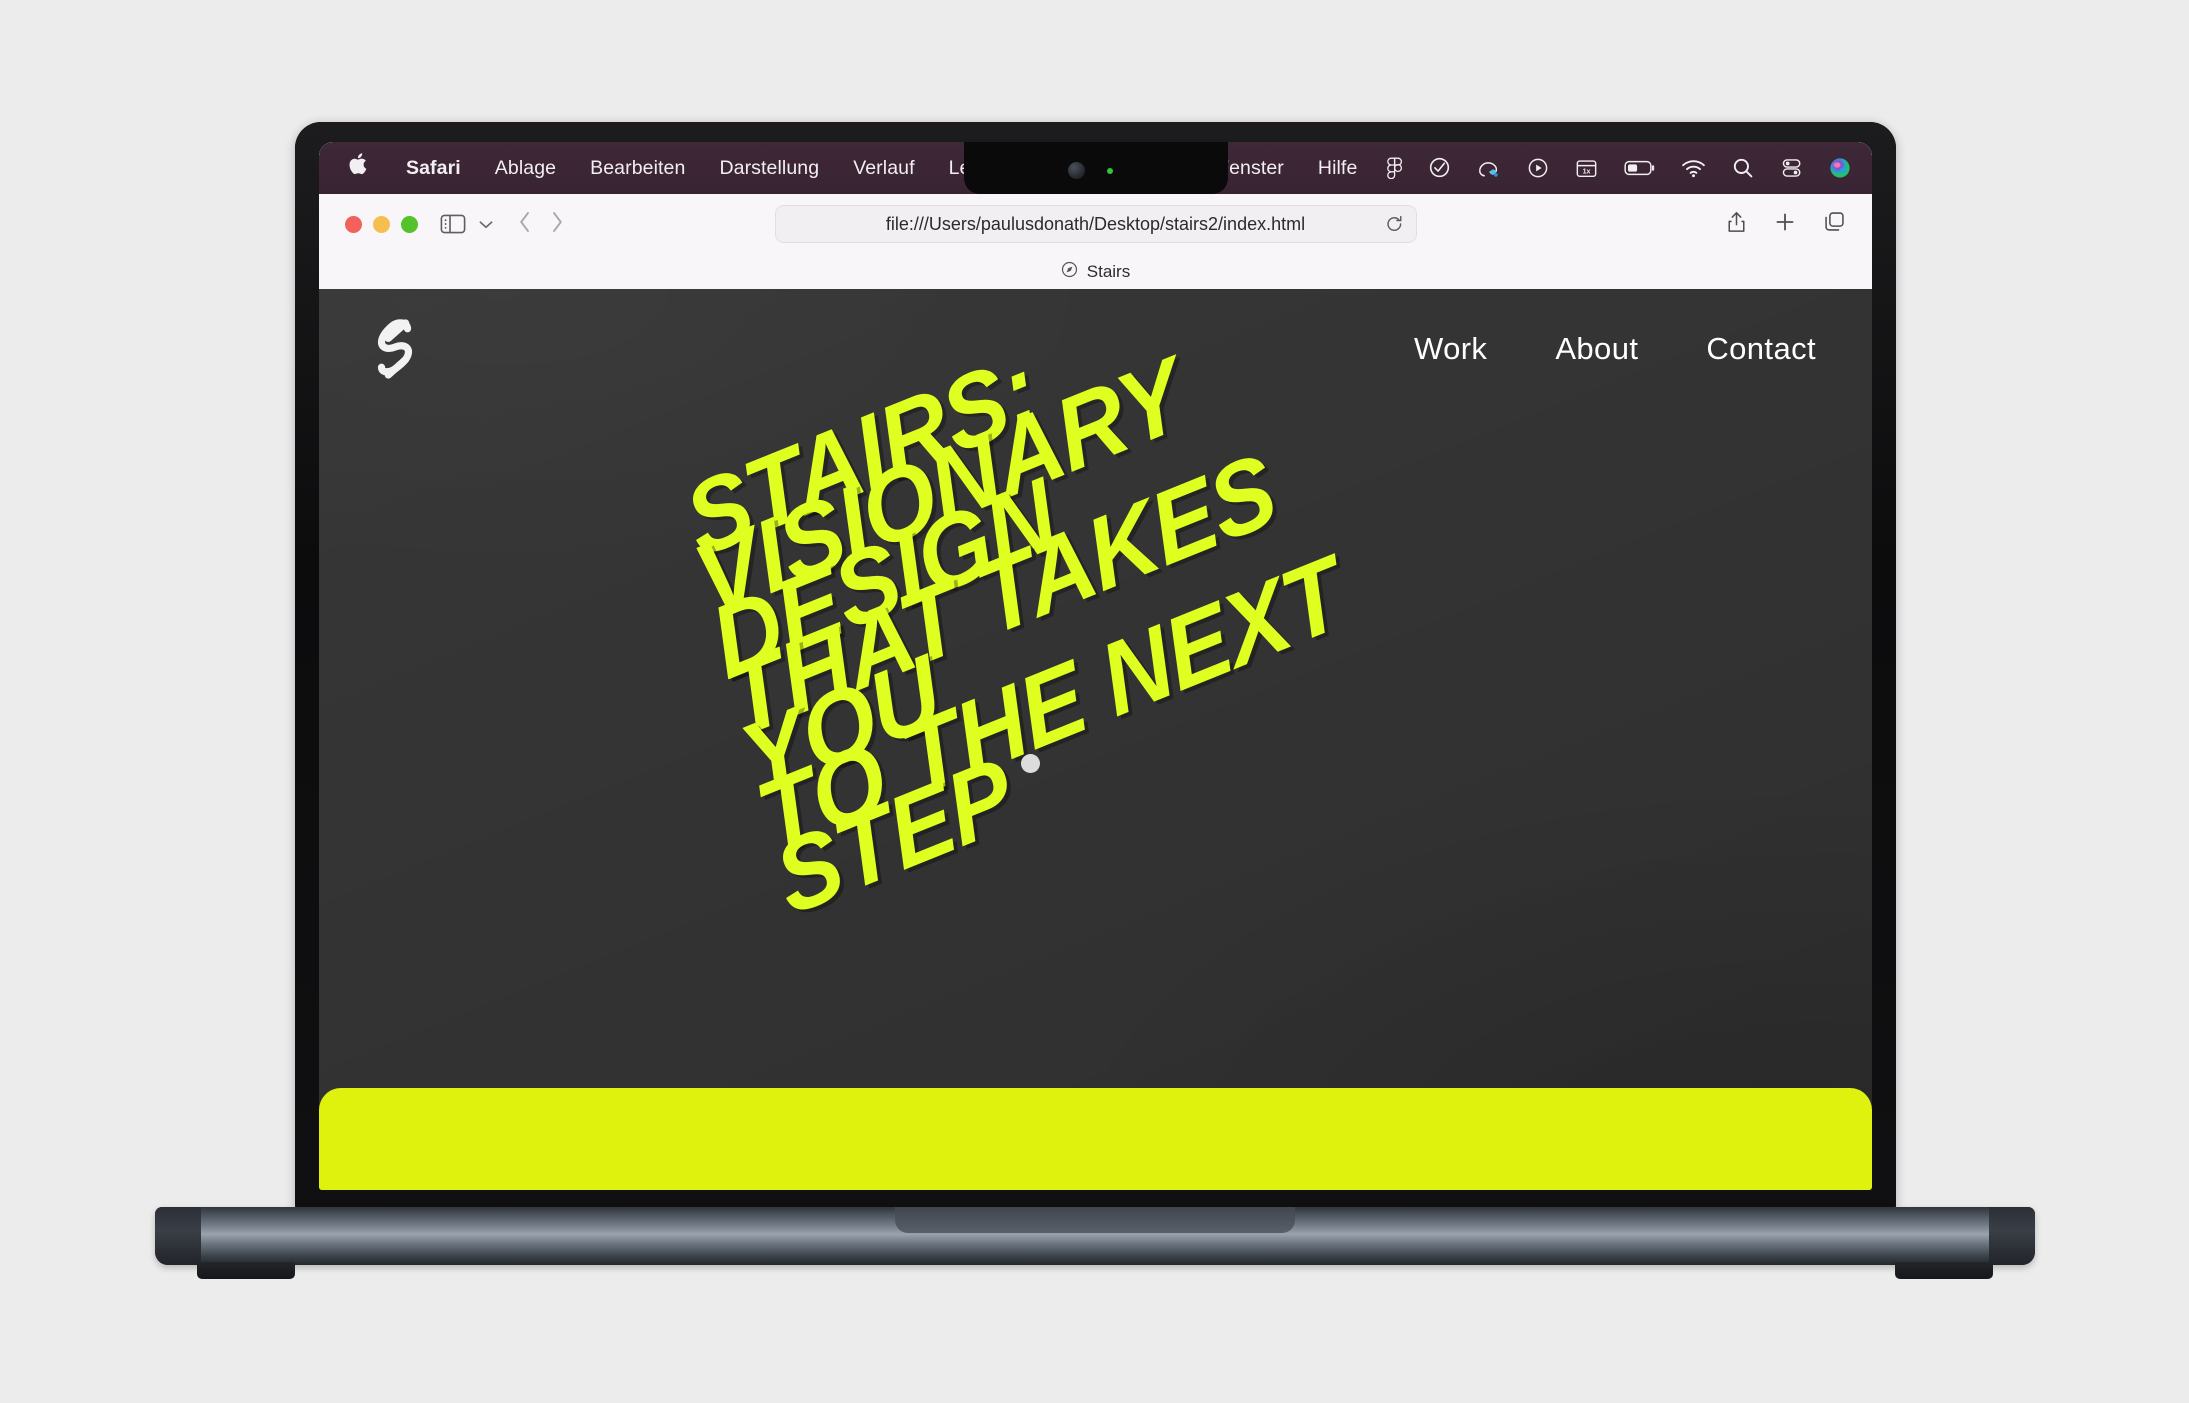 The image size is (2189, 1403). I want to click on stairs-brand-logo, so click(395, 349).